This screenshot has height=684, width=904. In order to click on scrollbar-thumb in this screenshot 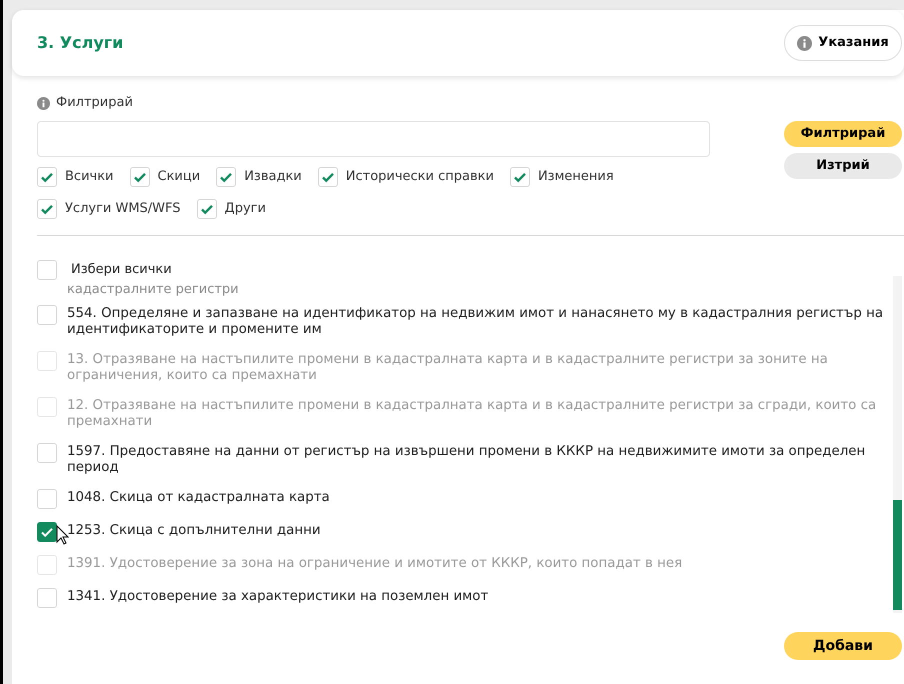, I will do `click(897, 555)`.